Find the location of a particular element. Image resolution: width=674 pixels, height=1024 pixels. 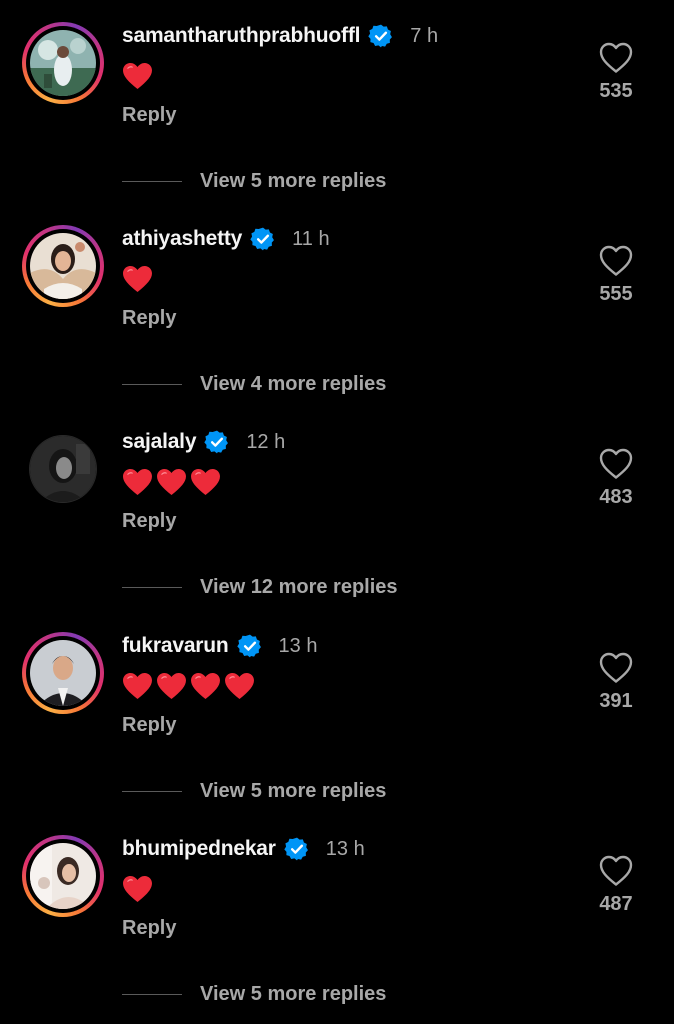

timestamp: 12 h is located at coordinates (266, 441).